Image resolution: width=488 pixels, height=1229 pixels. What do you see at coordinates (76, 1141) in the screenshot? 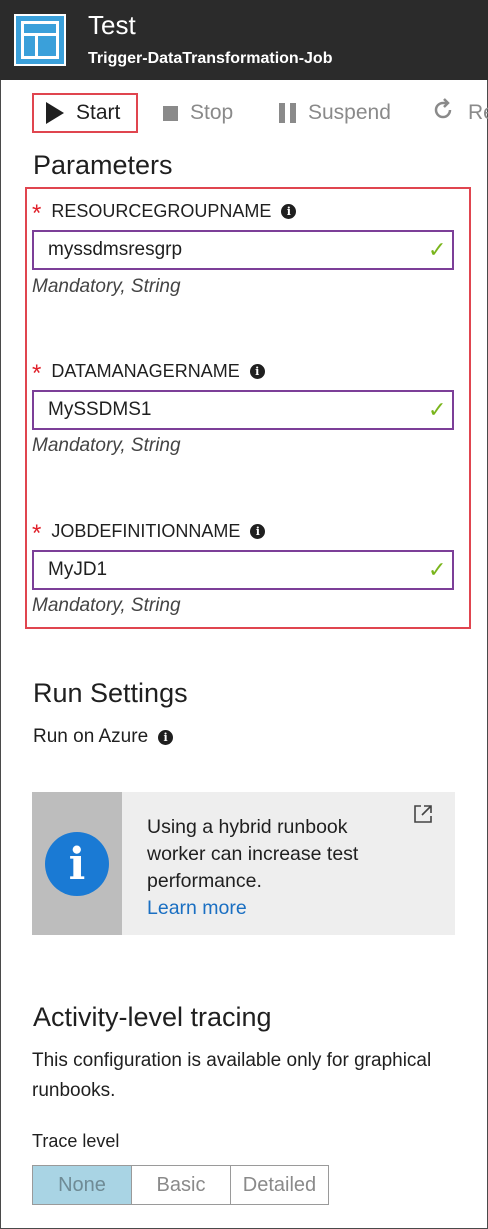
I see `trace-level-label: Trace level` at bounding box center [76, 1141].